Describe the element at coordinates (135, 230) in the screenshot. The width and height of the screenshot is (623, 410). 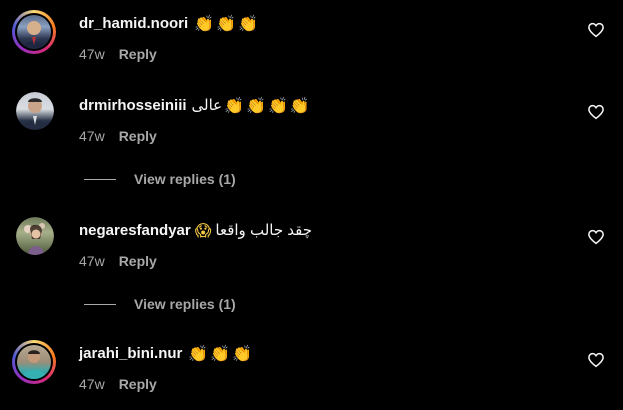
I see `username: negaresfandyar` at that location.